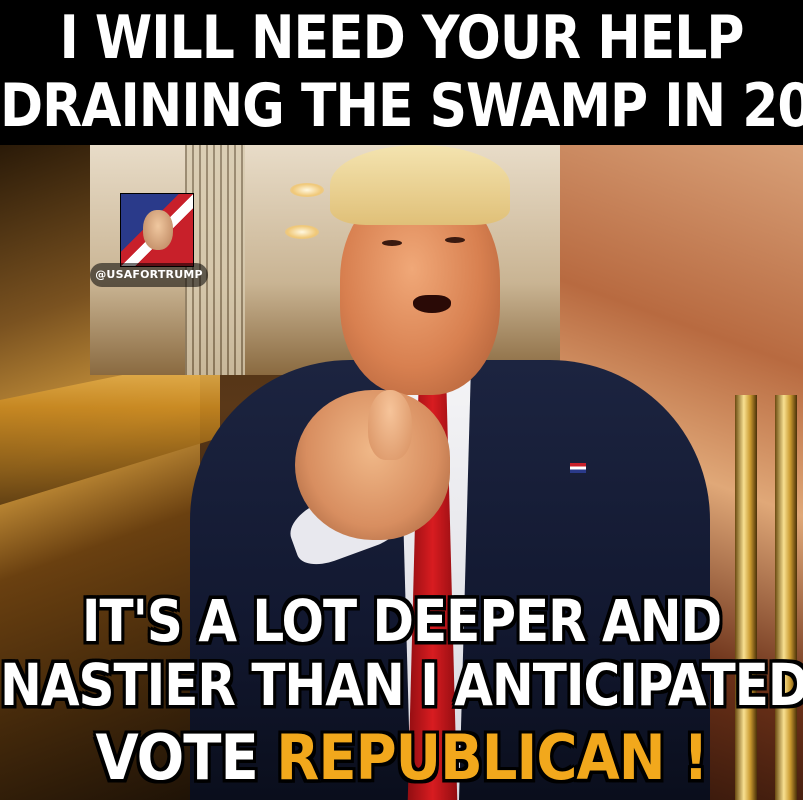 This screenshot has width=803, height=800. What do you see at coordinates (432, 304) in the screenshot?
I see `open-mouth` at bounding box center [432, 304].